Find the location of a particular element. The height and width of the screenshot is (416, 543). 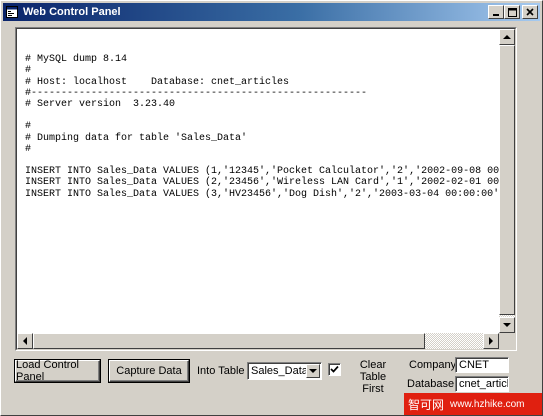

checkmark-icon is located at coordinates (334, 369).